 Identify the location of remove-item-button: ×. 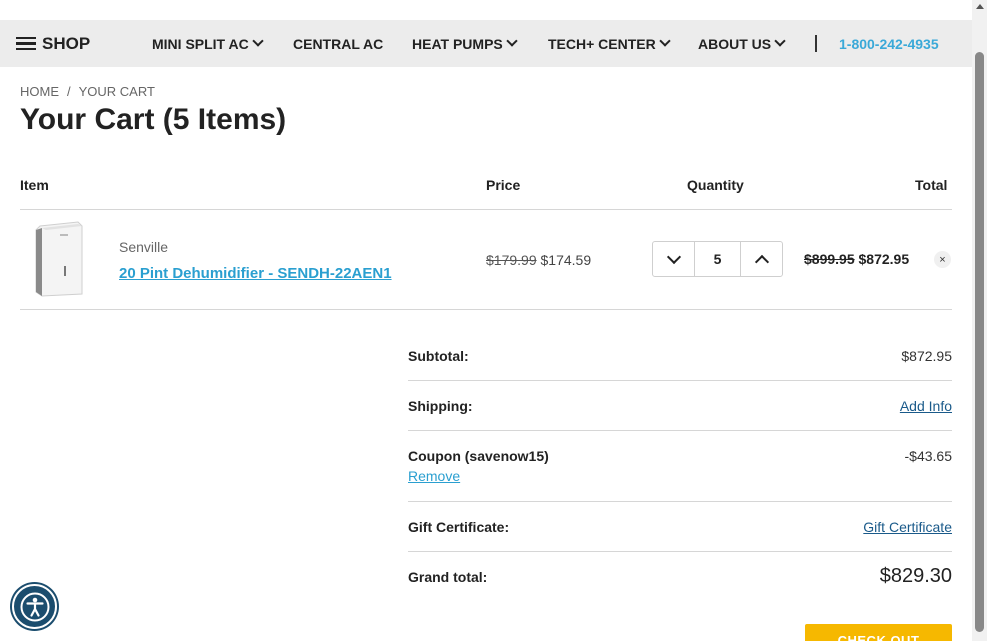
(942, 259).